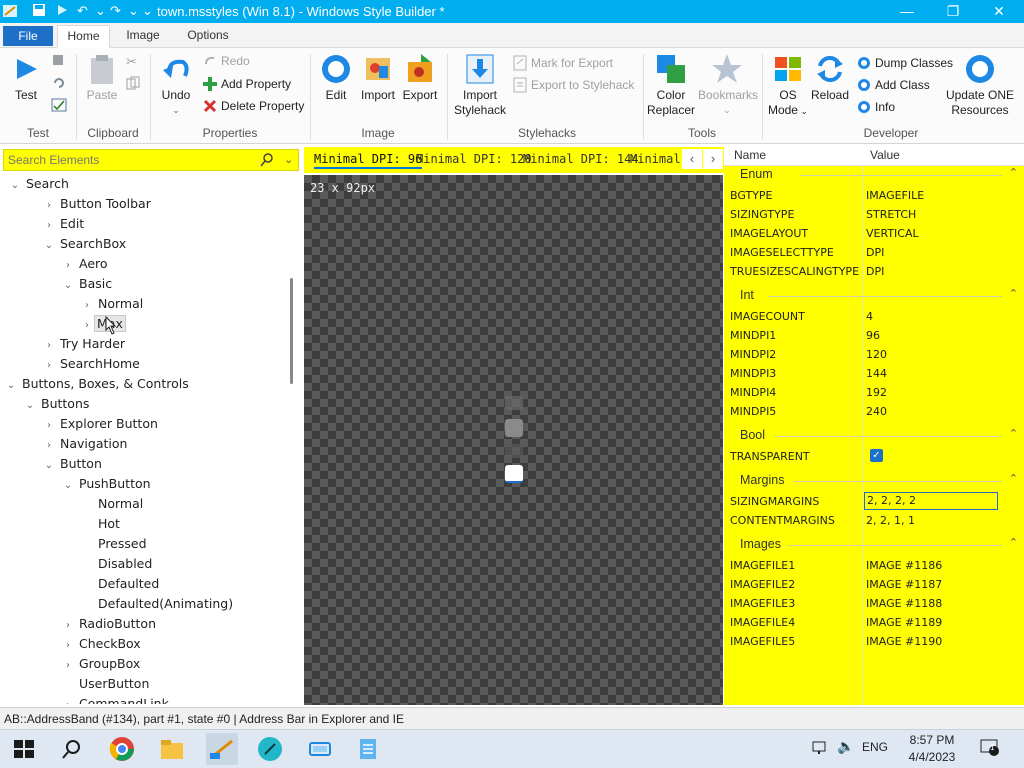 The width and height of the screenshot is (1024, 768). I want to click on property-row: IMAGECOUNT 4, so click(874, 316).